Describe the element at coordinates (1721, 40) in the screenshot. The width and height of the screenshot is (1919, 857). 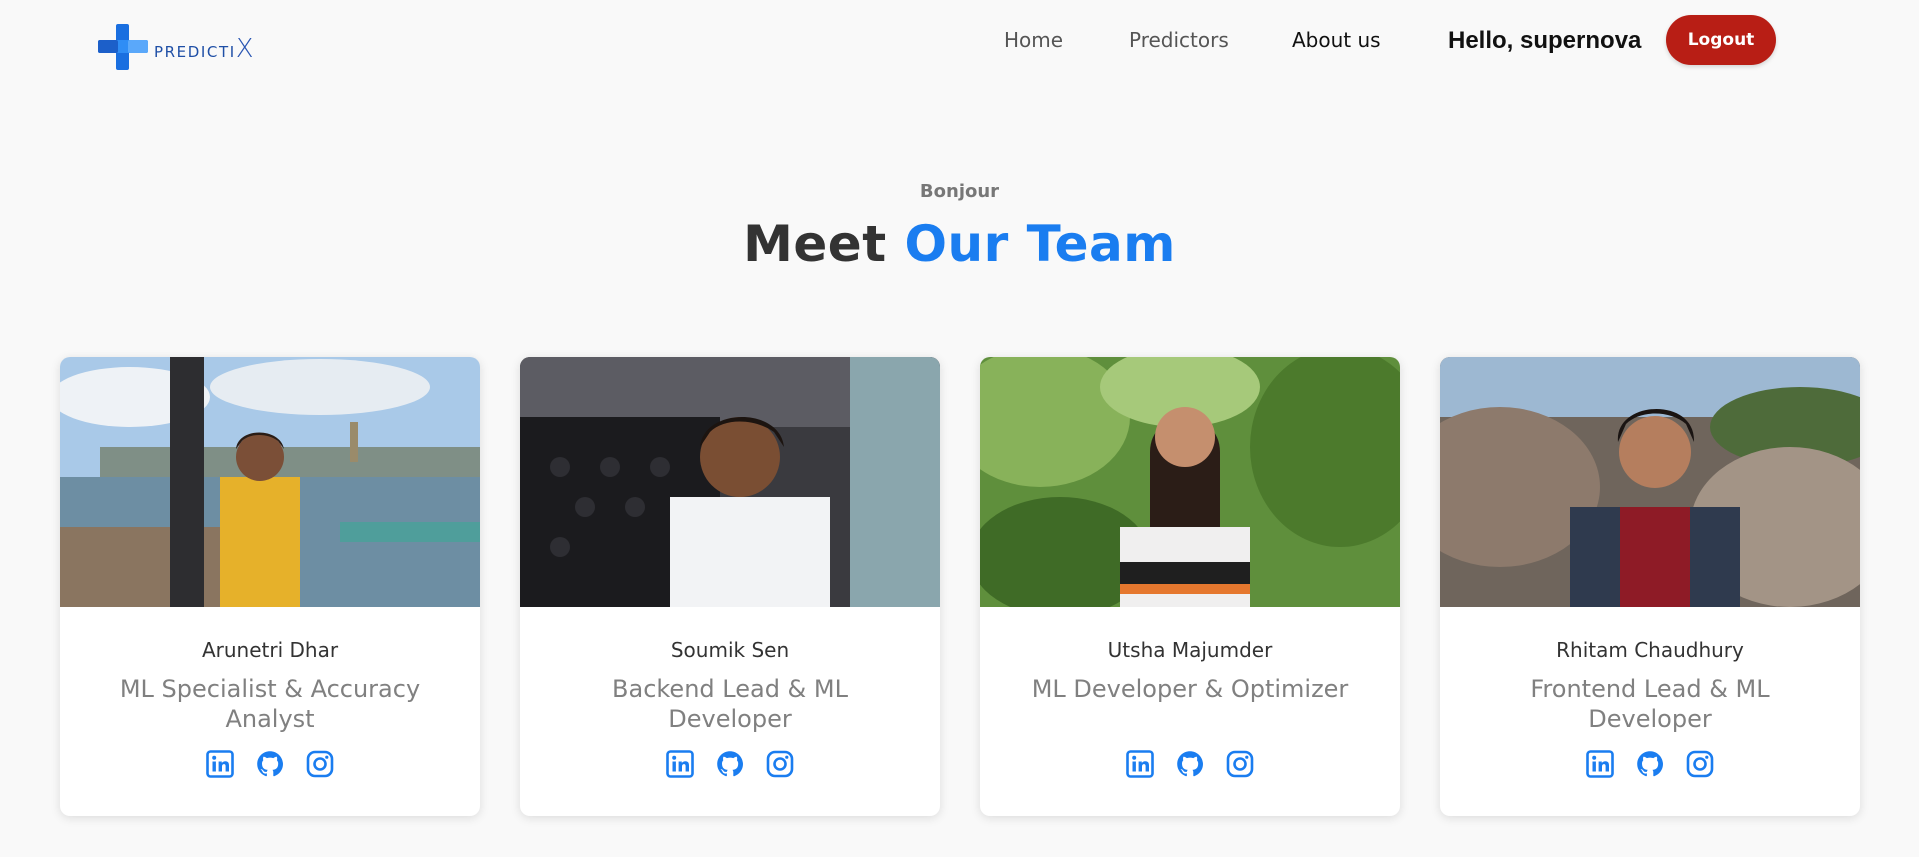
I see `logout-button: Logout` at that location.